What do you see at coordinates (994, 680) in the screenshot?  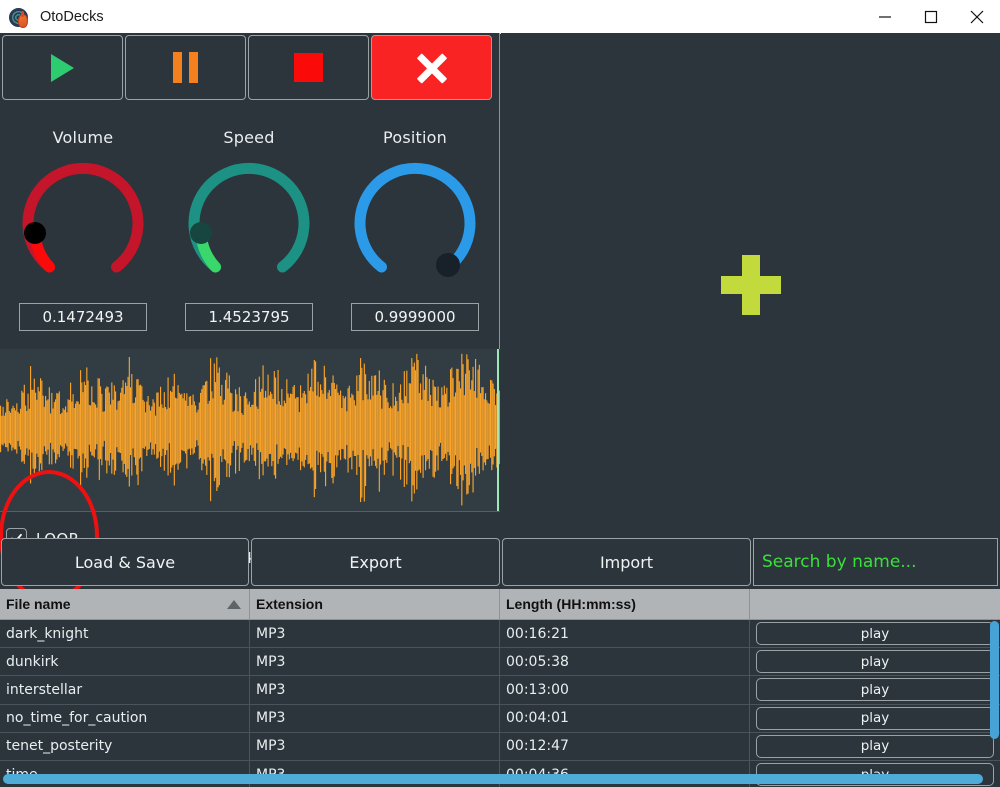 I see `vertical-scroll-thumb` at bounding box center [994, 680].